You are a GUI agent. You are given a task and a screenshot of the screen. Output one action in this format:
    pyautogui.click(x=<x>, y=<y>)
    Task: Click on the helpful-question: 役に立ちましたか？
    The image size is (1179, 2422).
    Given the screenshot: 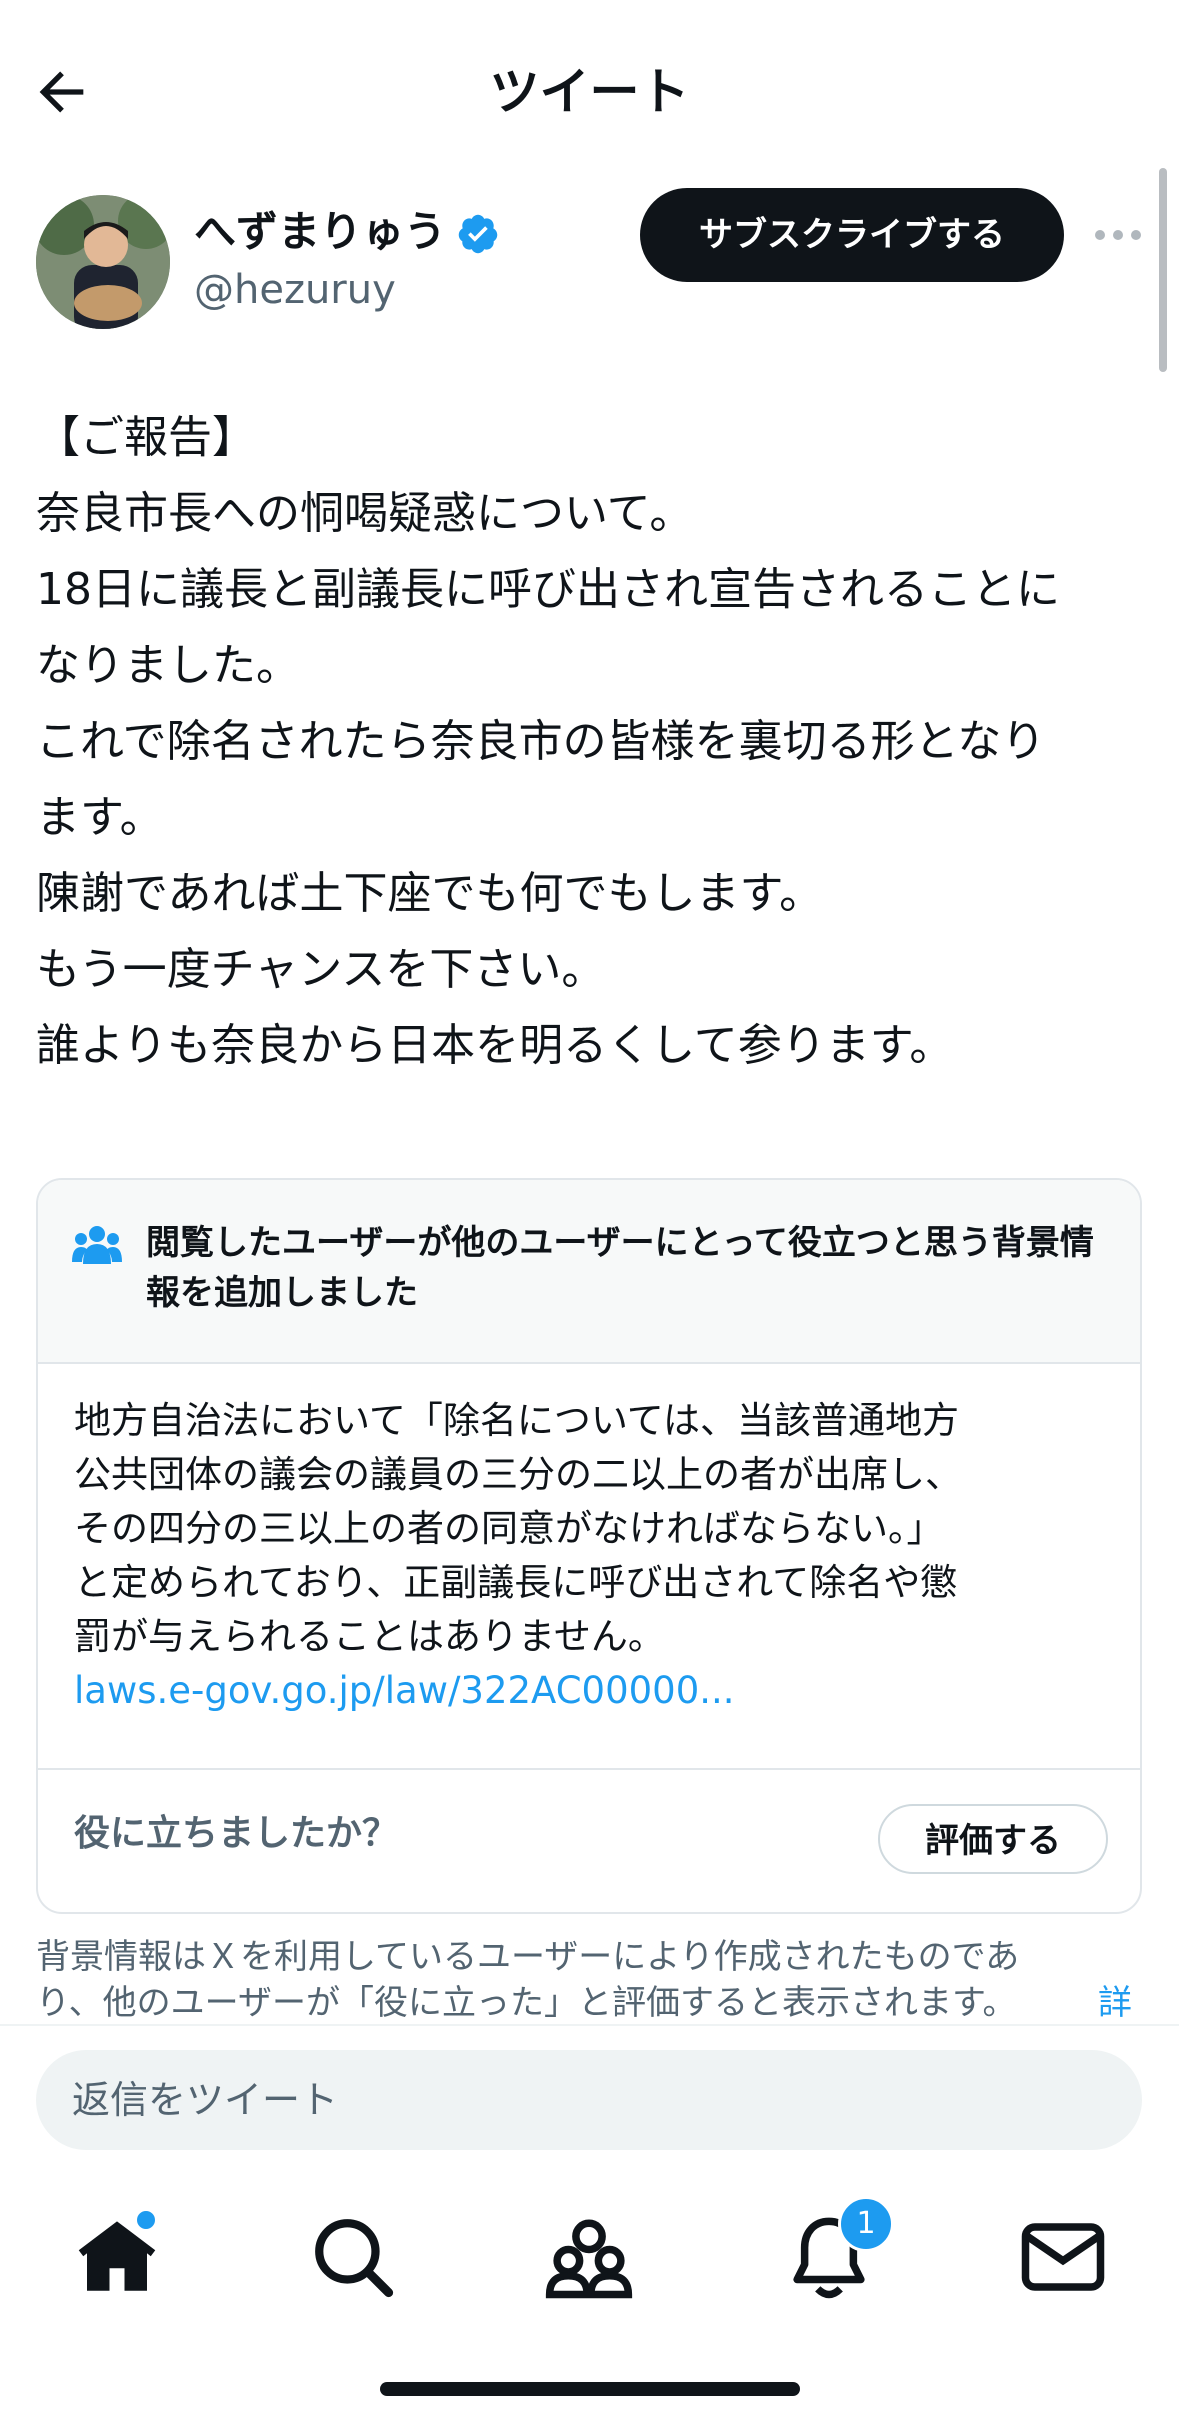 What is the action you would take?
    pyautogui.click(x=236, y=1833)
    